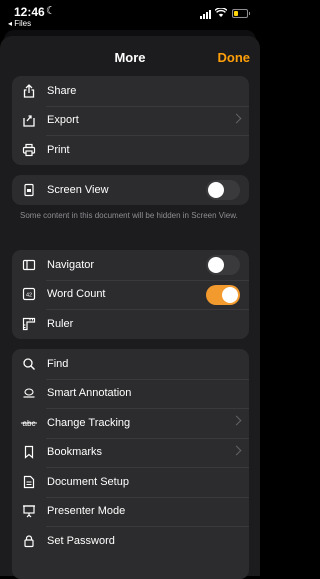 The height and width of the screenshot is (579, 320). I want to click on navigator-label: Navigator, so click(71, 264).